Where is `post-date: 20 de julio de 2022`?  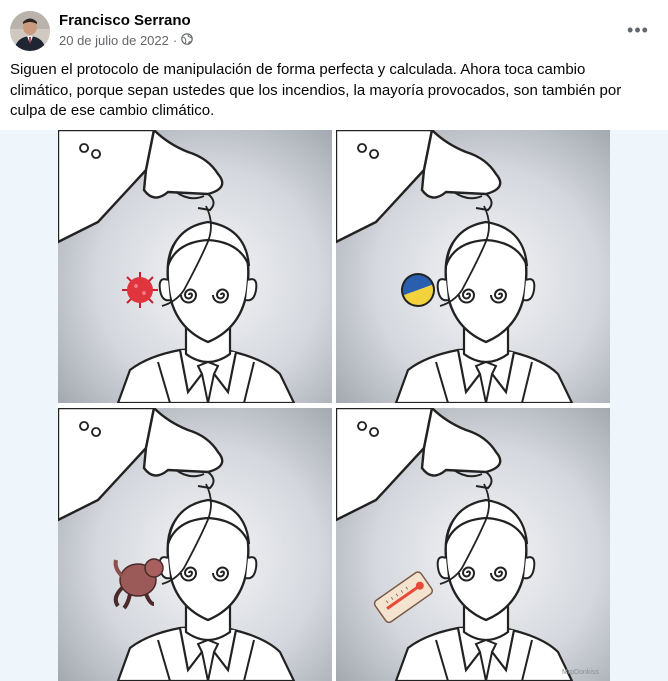 post-date: 20 de julio de 2022 is located at coordinates (114, 40).